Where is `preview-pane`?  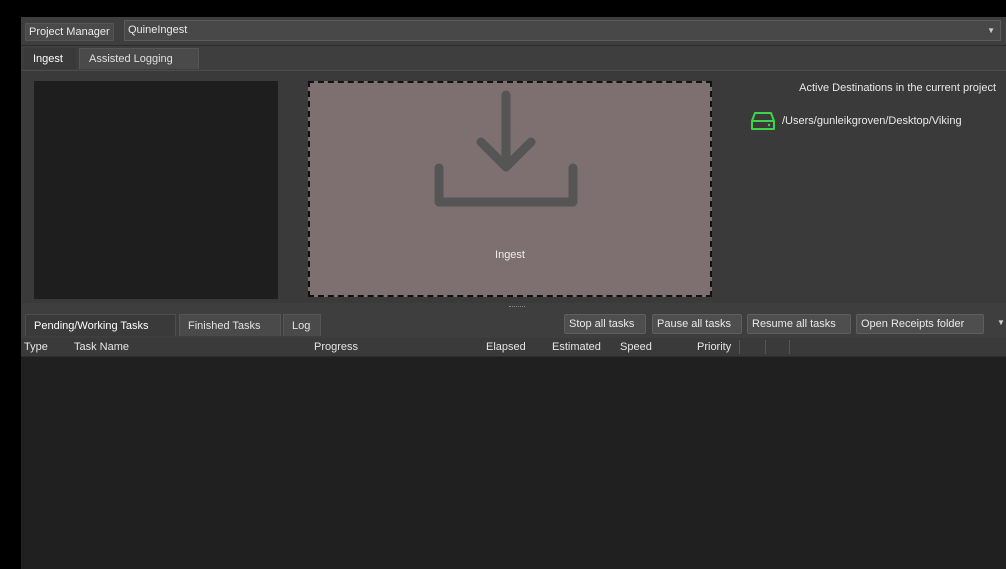 preview-pane is located at coordinates (156, 190).